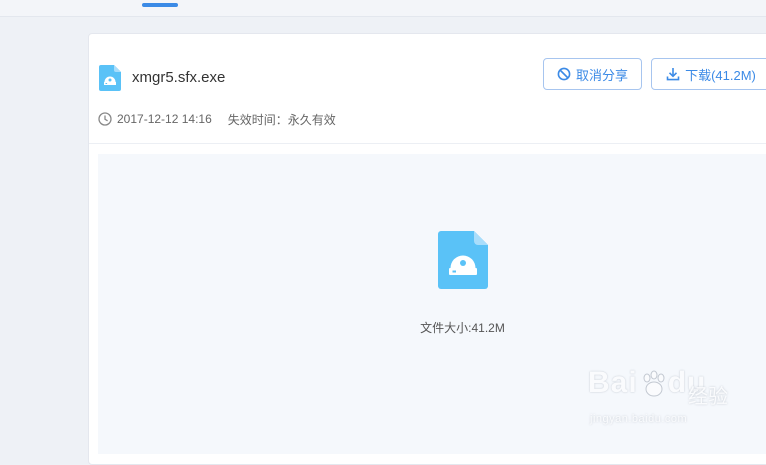  I want to click on download-button: 下载(41.2M), so click(708, 74).